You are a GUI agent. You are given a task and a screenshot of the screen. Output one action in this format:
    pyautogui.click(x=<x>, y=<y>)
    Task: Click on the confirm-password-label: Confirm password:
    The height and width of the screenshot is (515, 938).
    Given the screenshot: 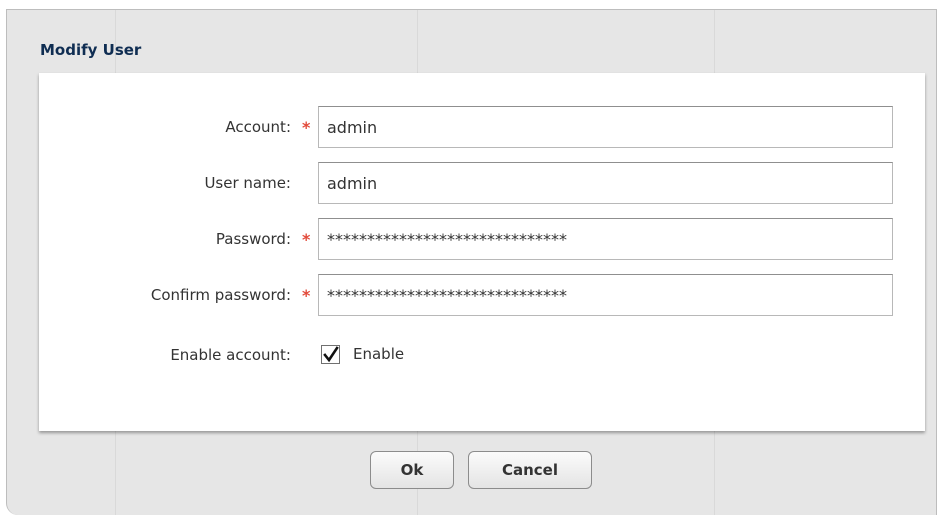 What is the action you would take?
    pyautogui.click(x=220, y=295)
    